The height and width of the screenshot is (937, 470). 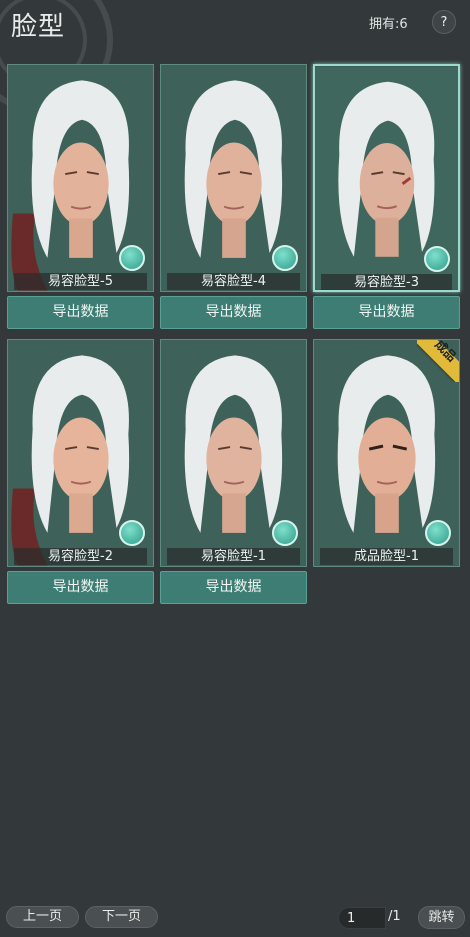 I want to click on card-frame: 易容脸型-4, so click(x=233, y=178).